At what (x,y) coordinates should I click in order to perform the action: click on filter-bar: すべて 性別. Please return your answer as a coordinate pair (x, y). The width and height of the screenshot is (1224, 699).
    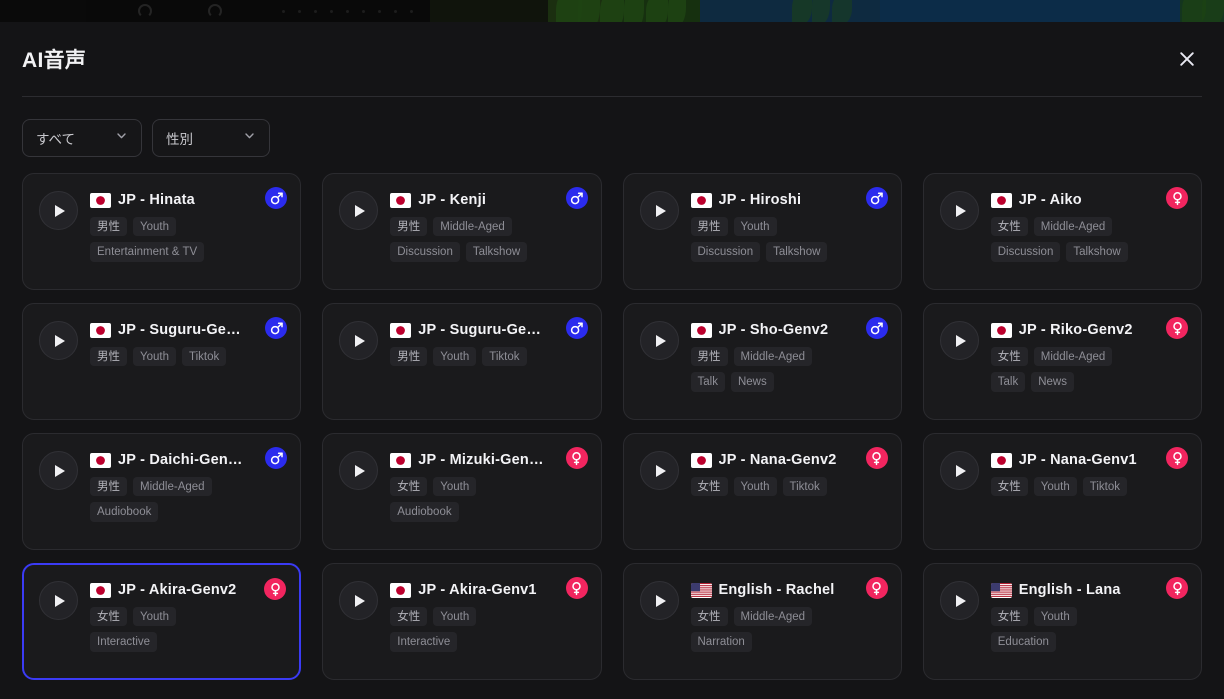
    Looking at the image, I should click on (612, 127).